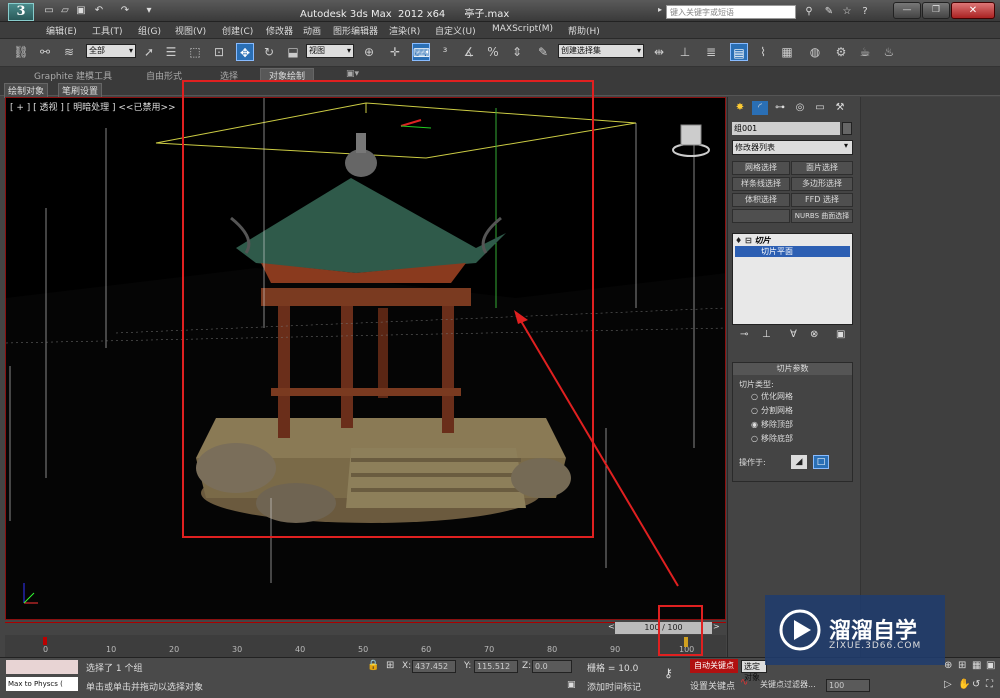 Image resolution: width=1000 pixels, height=698 pixels. I want to click on modify-tab-icon: ◜, so click(760, 108).